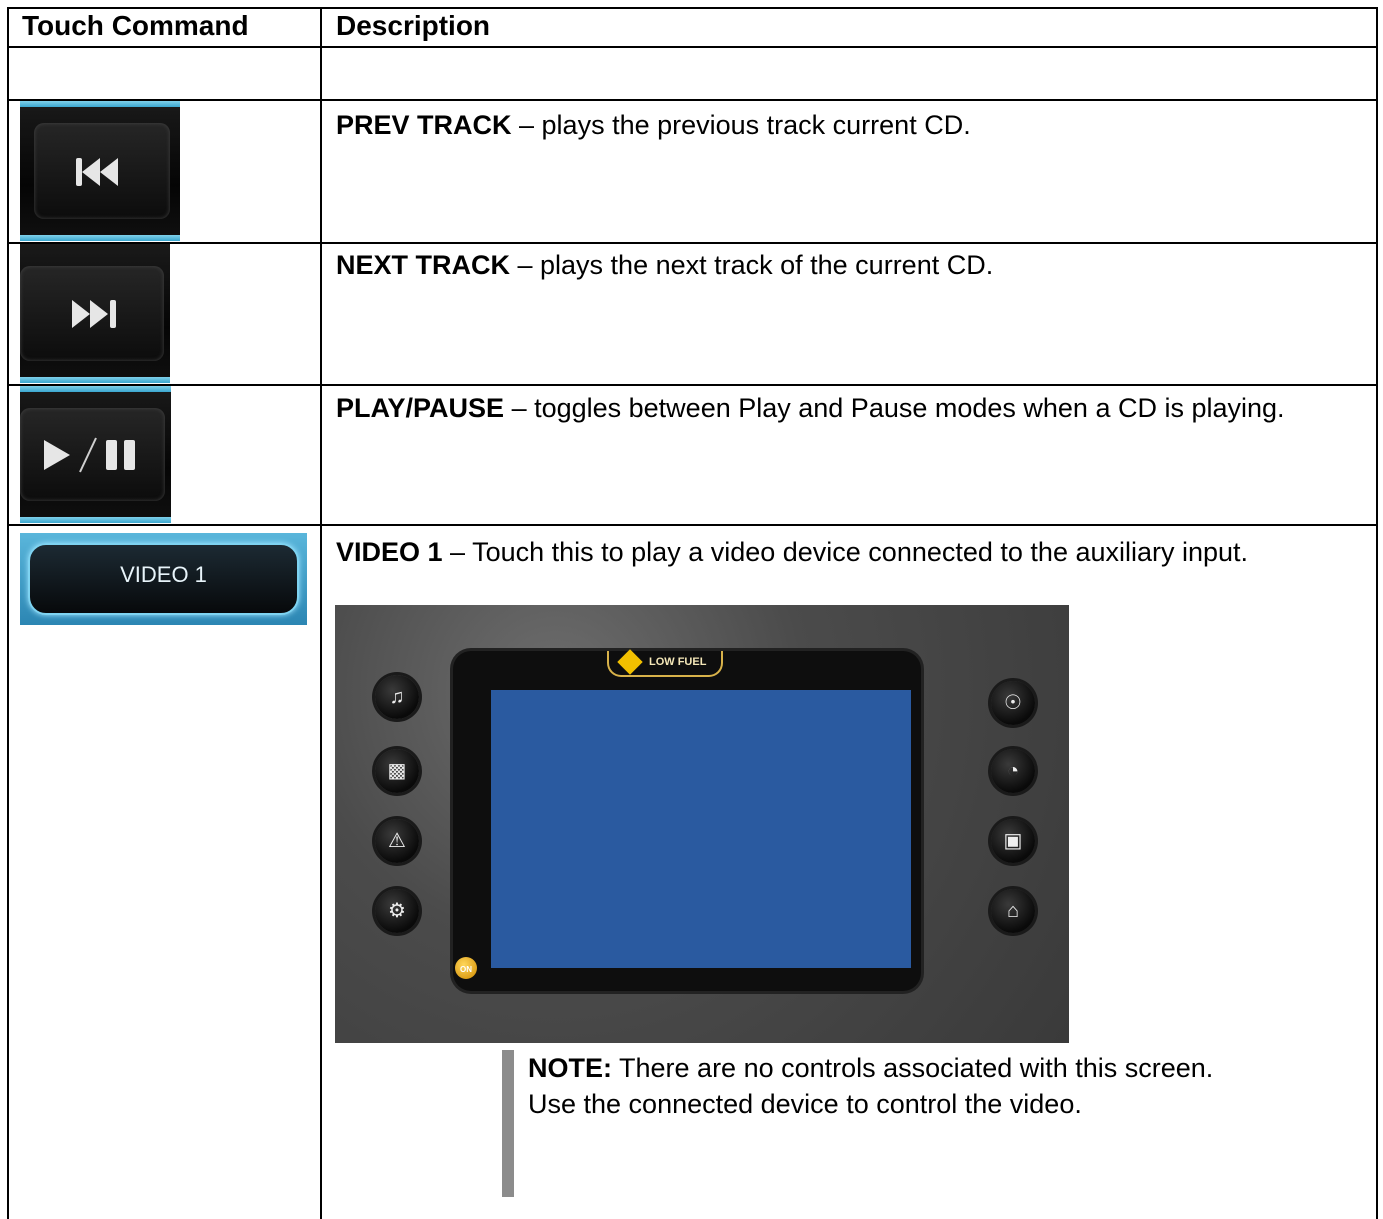 This screenshot has height=1219, width=1383. Describe the element at coordinates (420, 408) in the screenshot. I see `play-pause-title: PLAY/PAUSE` at that location.